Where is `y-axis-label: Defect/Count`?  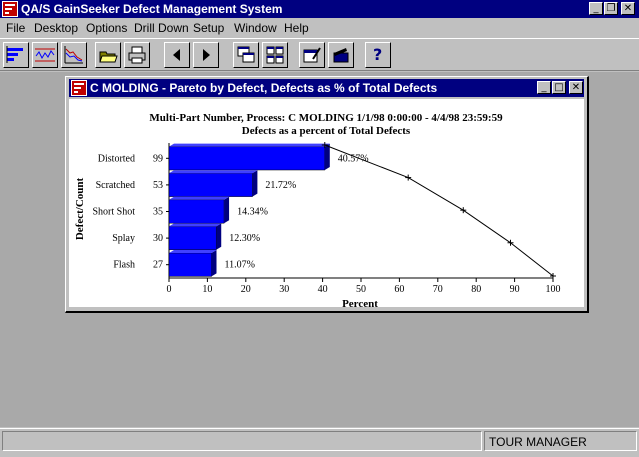 y-axis-label: Defect/Count is located at coordinates (80, 209).